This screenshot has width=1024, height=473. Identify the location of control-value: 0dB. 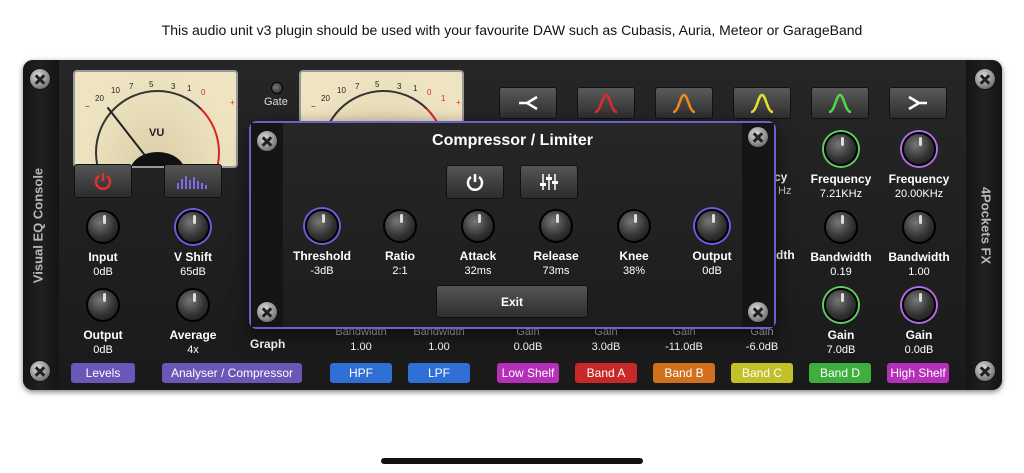
(103, 272).